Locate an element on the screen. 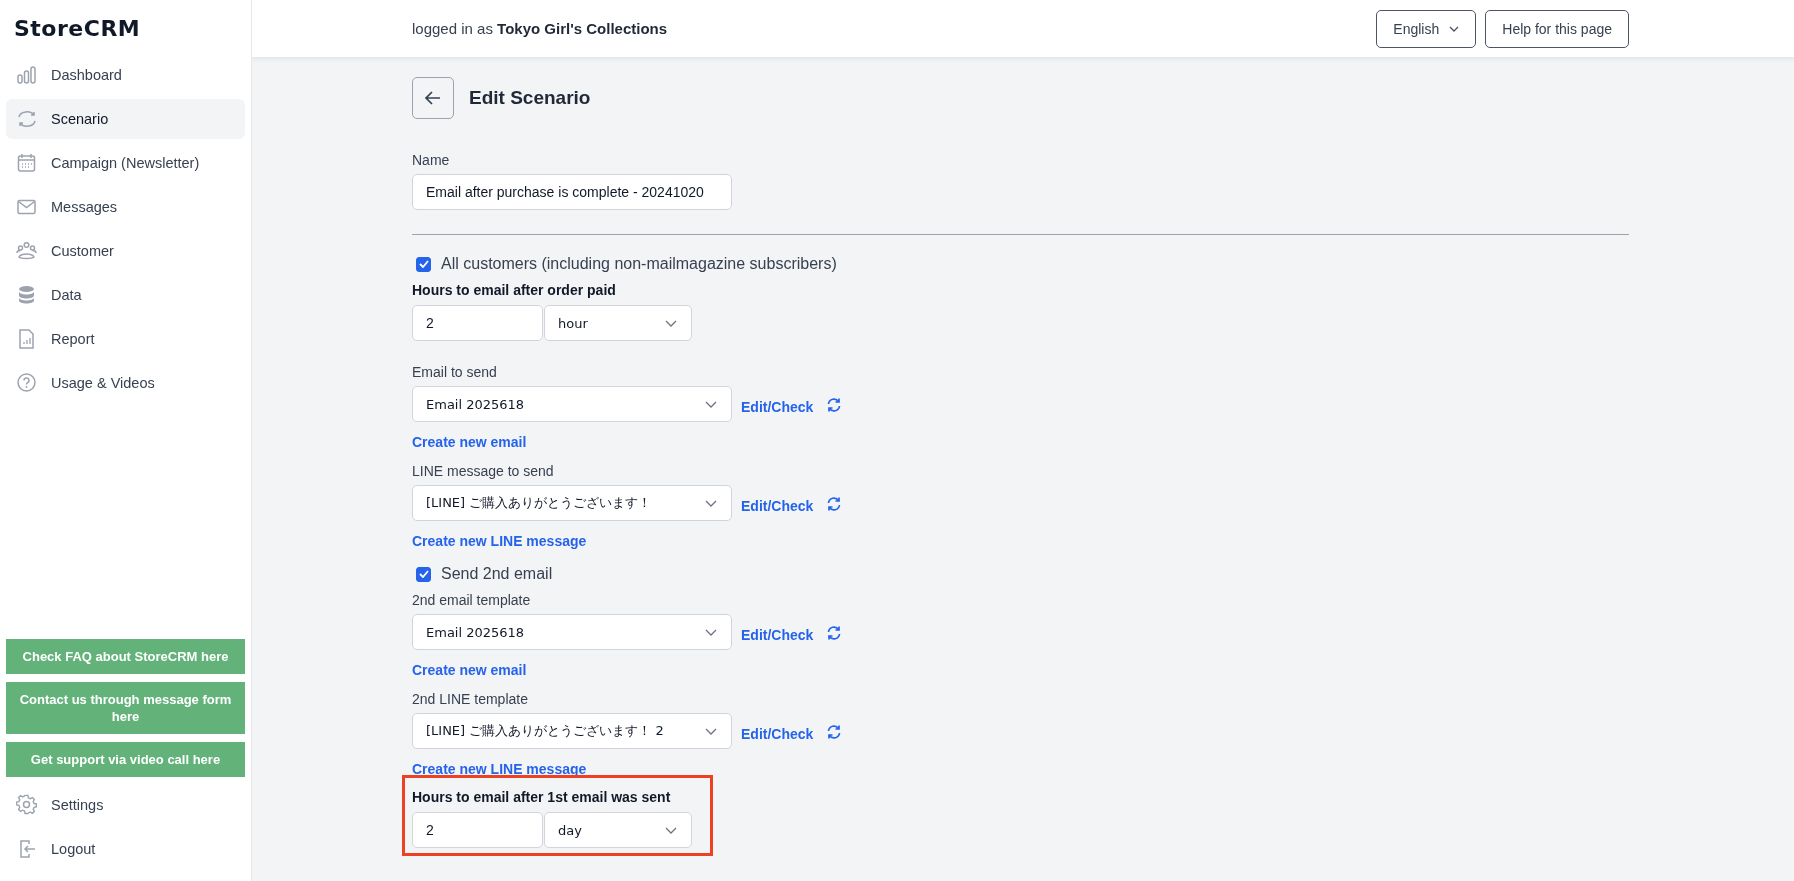 The height and width of the screenshot is (881, 1794). dropdown: [LINE] ご購入ありがとうございます！ is located at coordinates (572, 503).